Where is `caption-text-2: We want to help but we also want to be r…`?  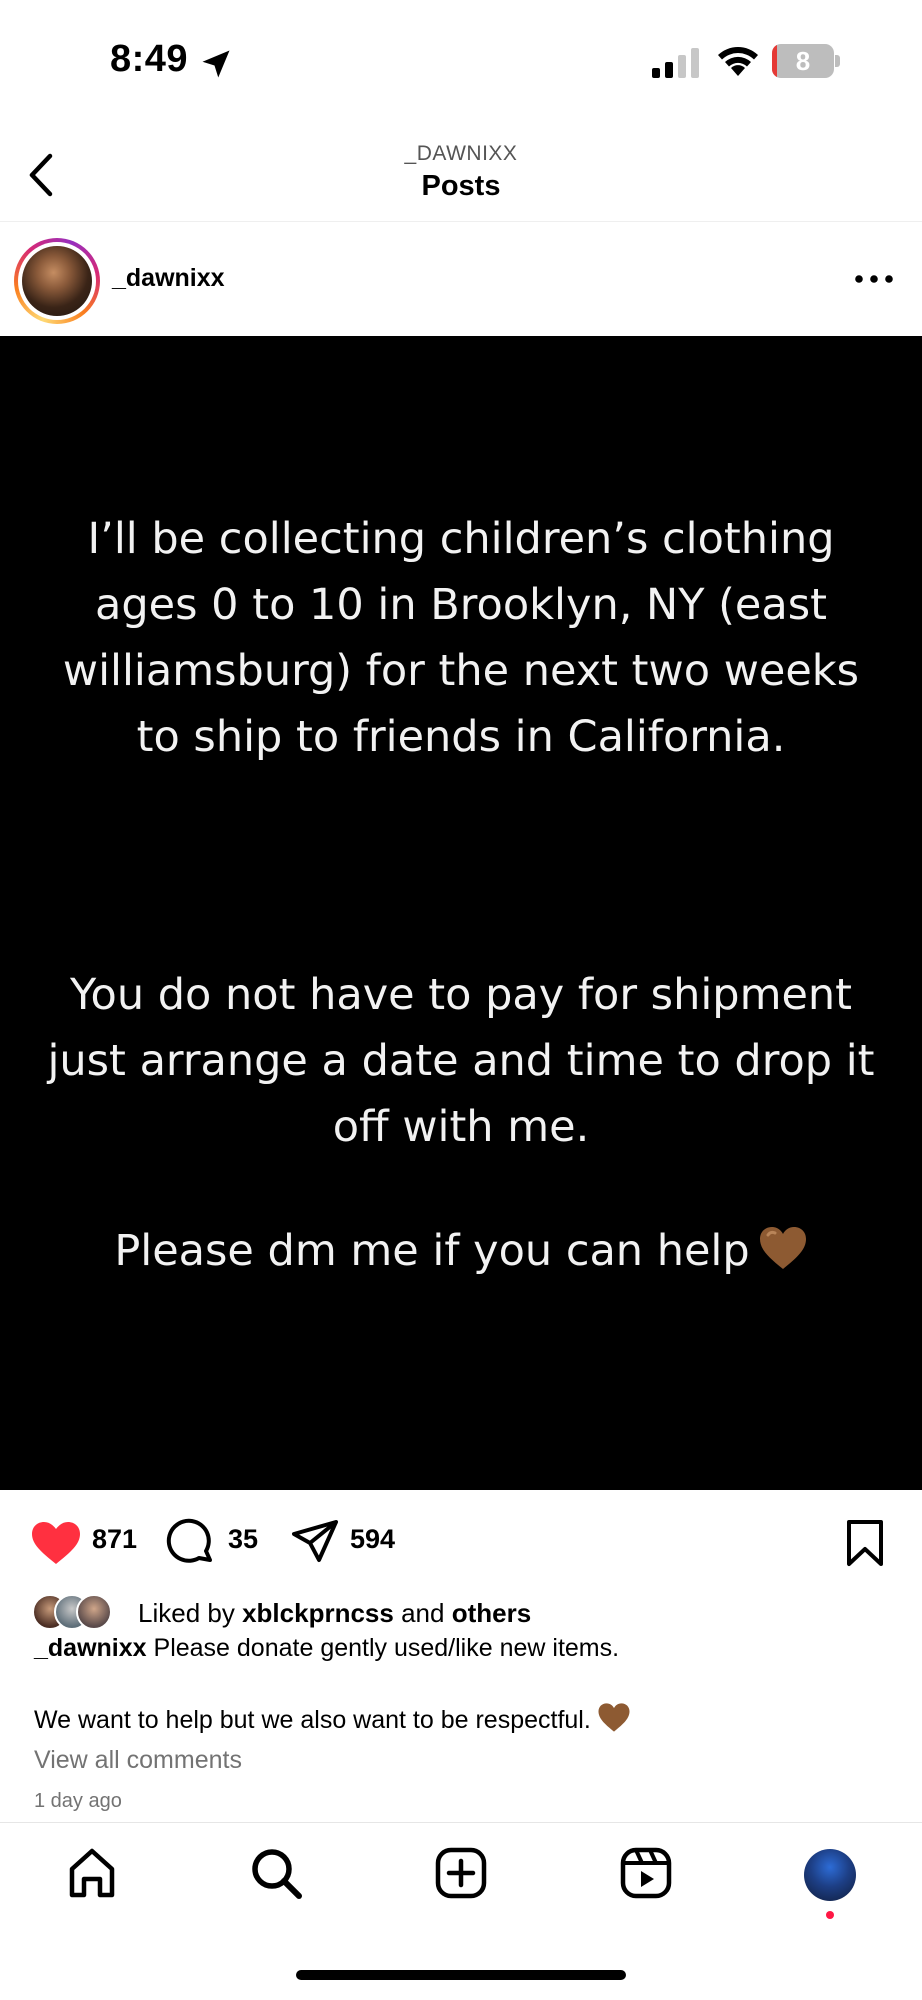
caption-text-2: We want to help but we also want to be r… is located at coordinates (312, 1720).